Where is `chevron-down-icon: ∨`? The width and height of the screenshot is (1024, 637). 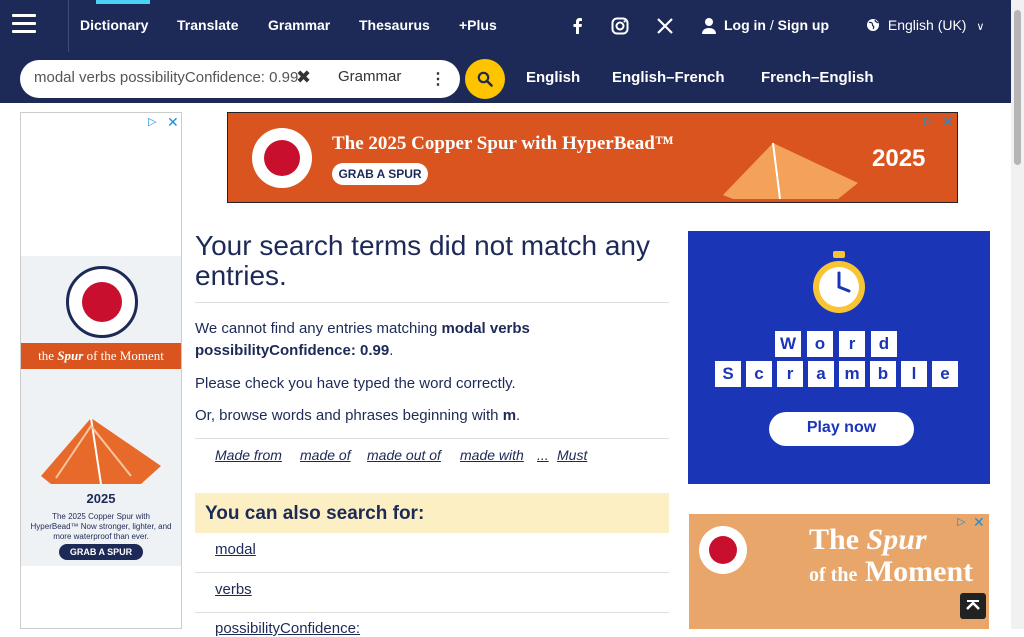 chevron-down-icon: ∨ is located at coordinates (980, 27).